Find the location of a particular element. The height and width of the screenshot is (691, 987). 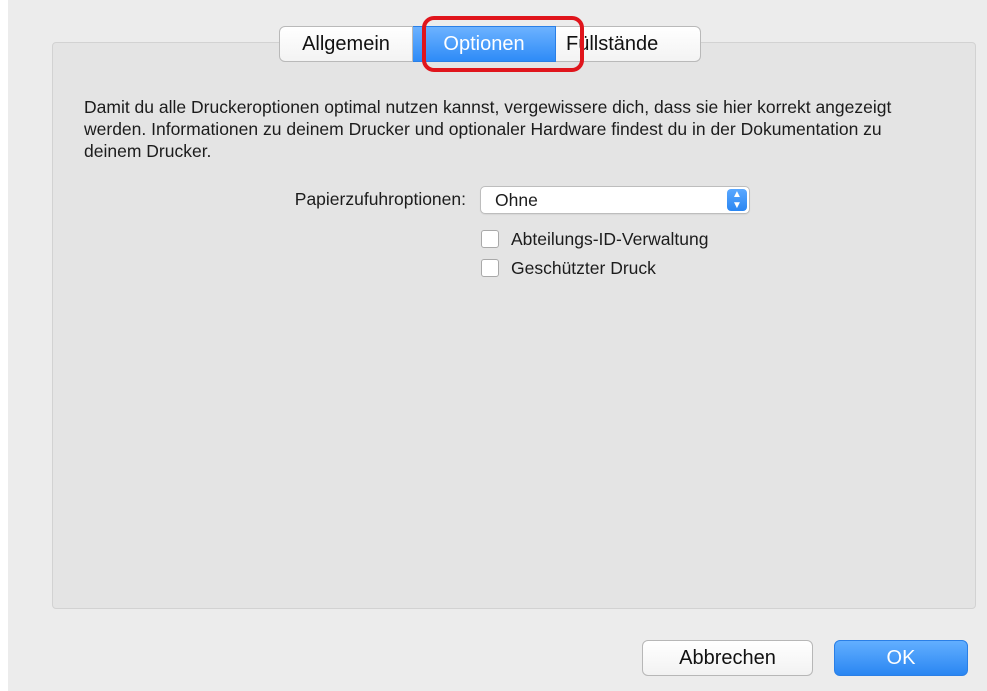

paper-feed-value: Ohne is located at coordinates (516, 200).